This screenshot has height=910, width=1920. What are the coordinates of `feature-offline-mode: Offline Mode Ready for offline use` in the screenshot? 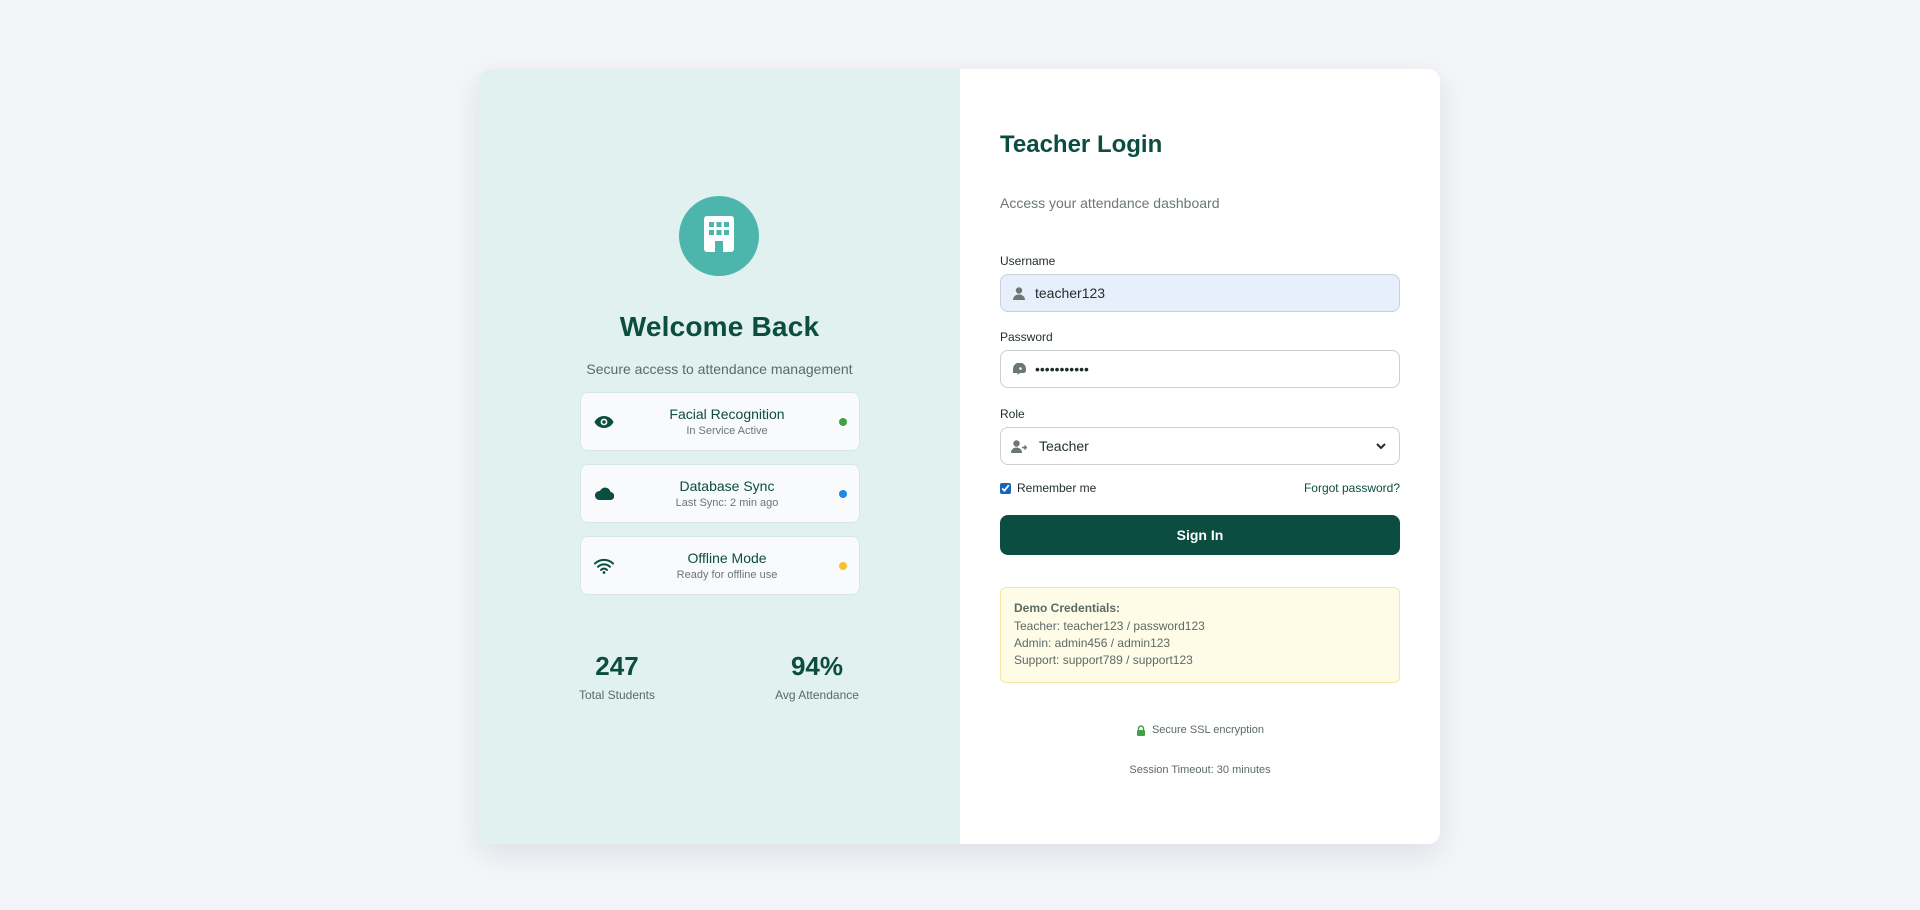 It's located at (720, 565).